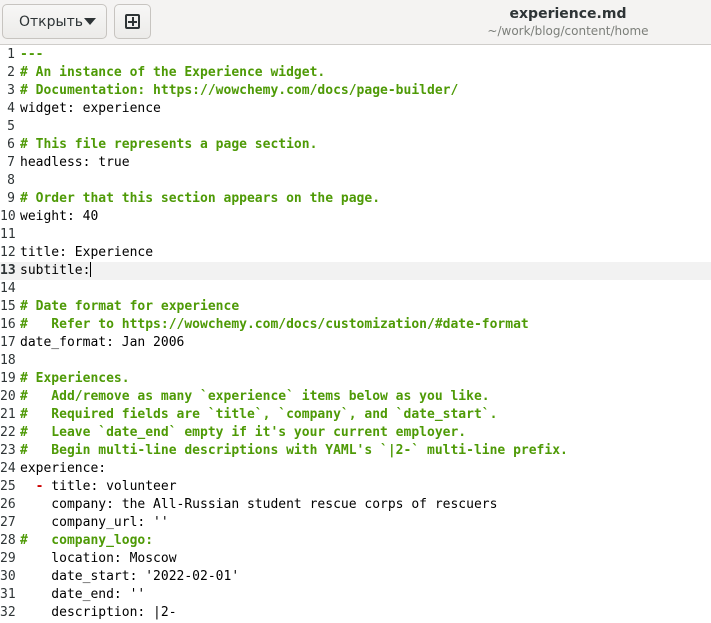  Describe the element at coordinates (98, 558) in the screenshot. I see `code-token: location: Moscow` at that location.